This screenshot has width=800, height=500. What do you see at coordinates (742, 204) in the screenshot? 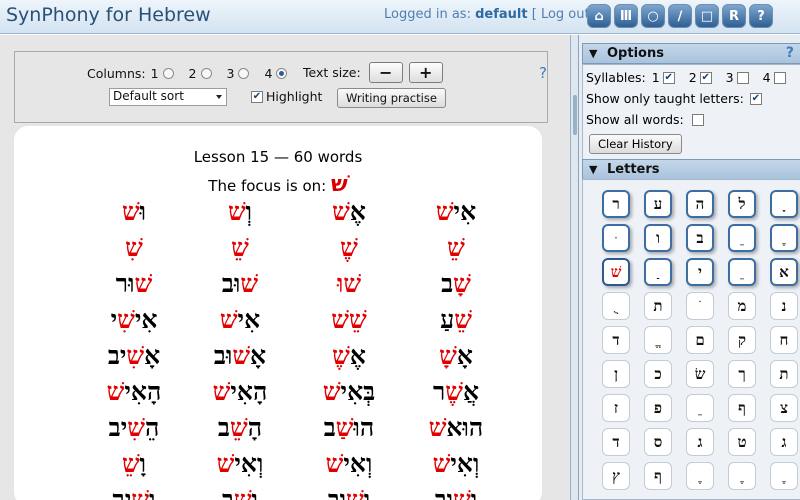
I see `letter-tile: ל` at bounding box center [742, 204].